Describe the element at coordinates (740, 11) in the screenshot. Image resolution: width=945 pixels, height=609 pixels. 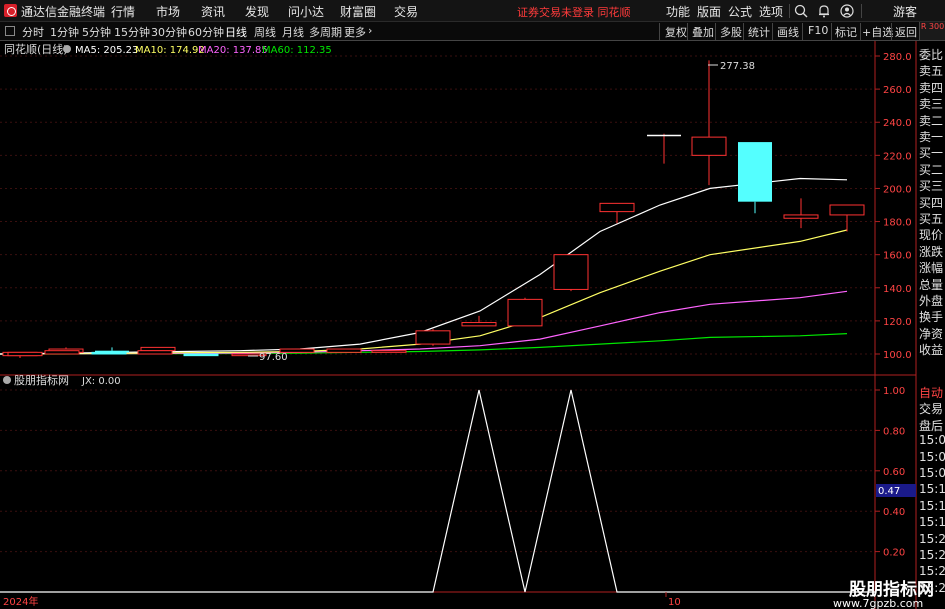
I see `menu-item-formula: 公式` at that location.